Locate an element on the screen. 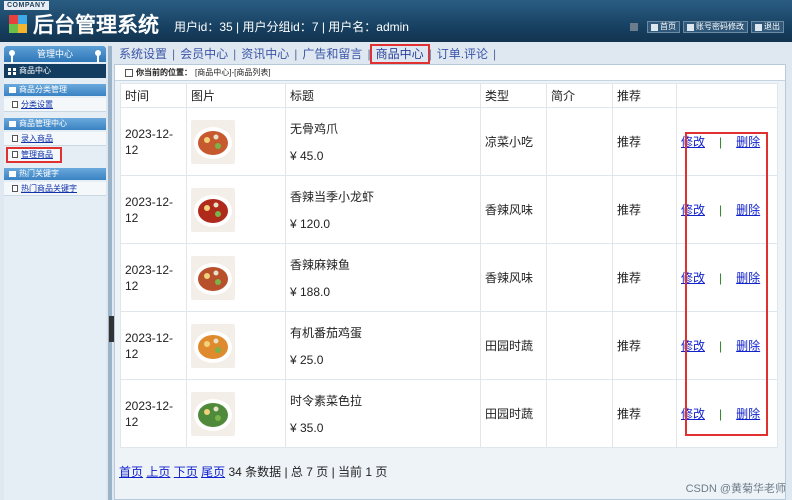 The height and width of the screenshot is (500, 792). row-date: 2023-12-12 is located at coordinates (153, 413).